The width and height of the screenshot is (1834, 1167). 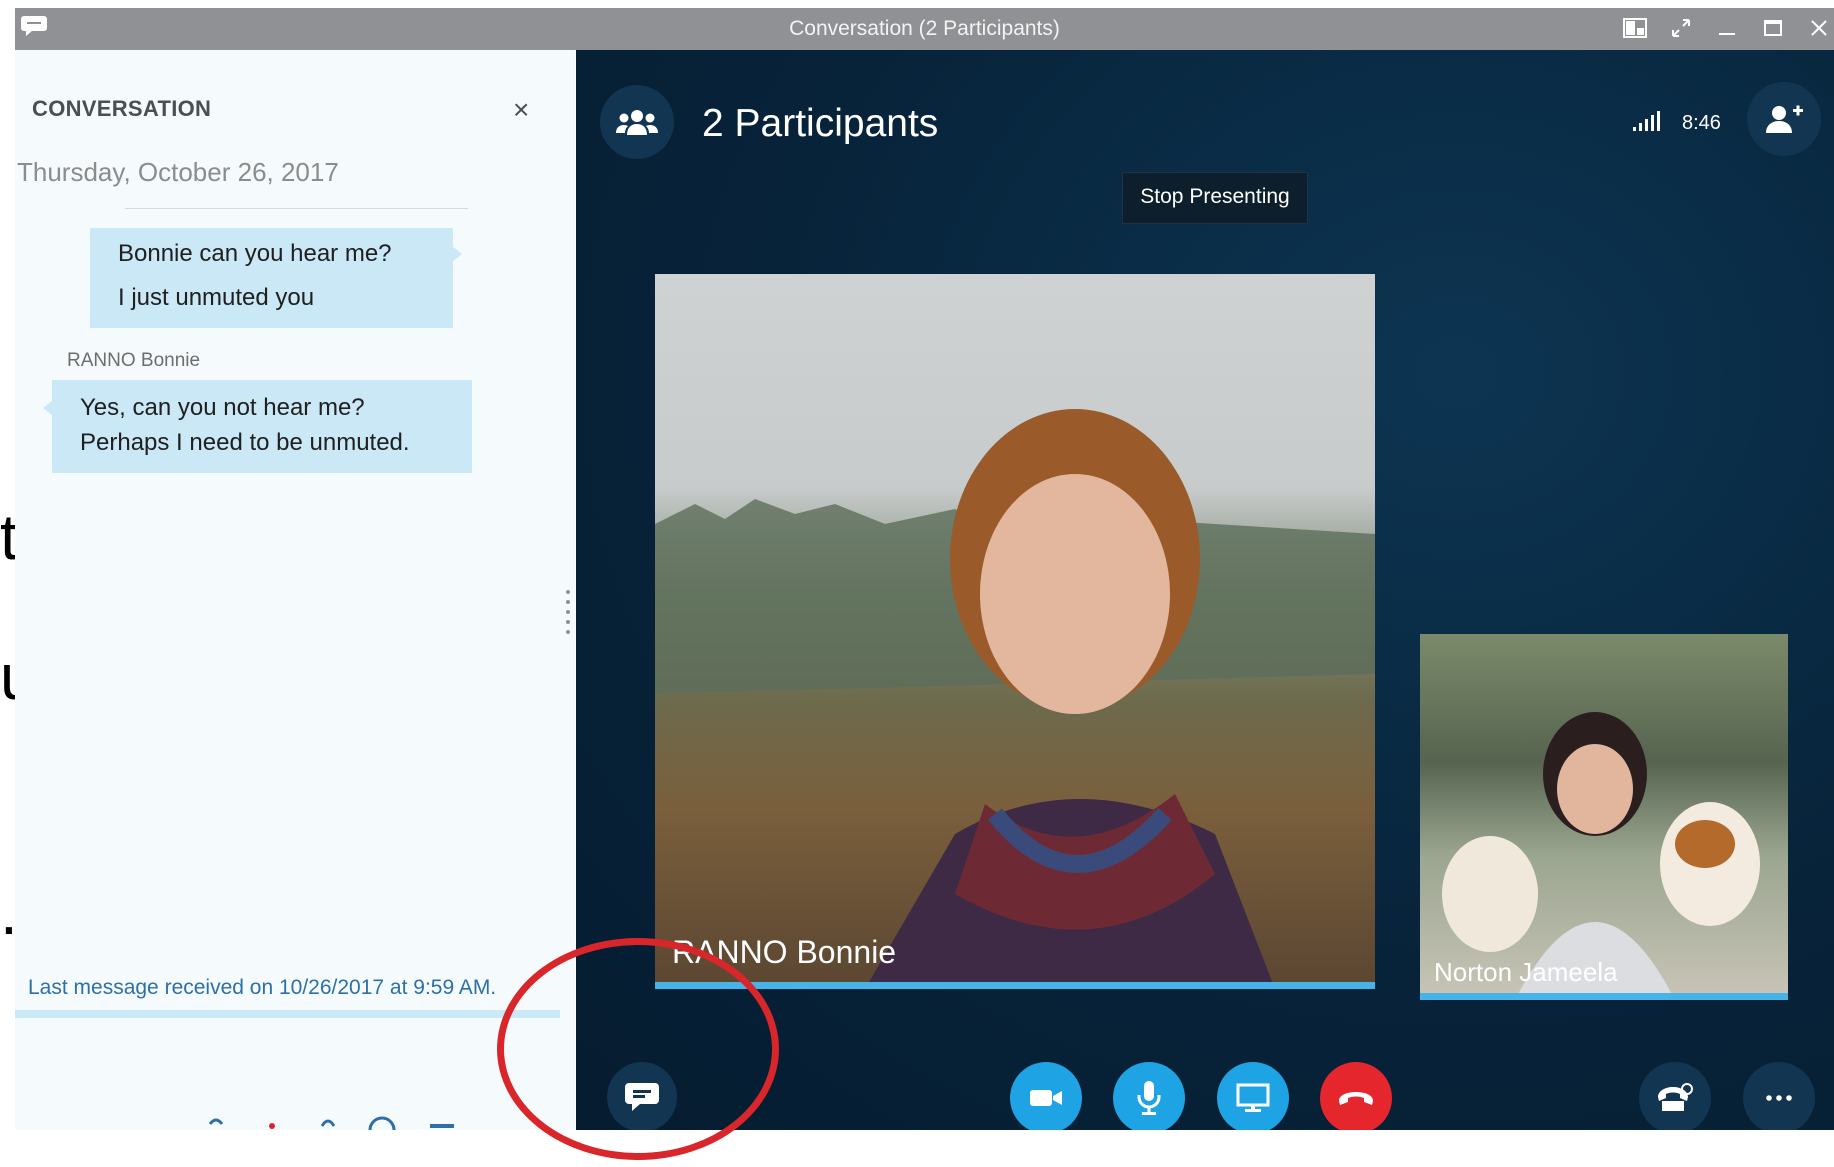 I want to click on add-participant-button, so click(x=1784, y=119).